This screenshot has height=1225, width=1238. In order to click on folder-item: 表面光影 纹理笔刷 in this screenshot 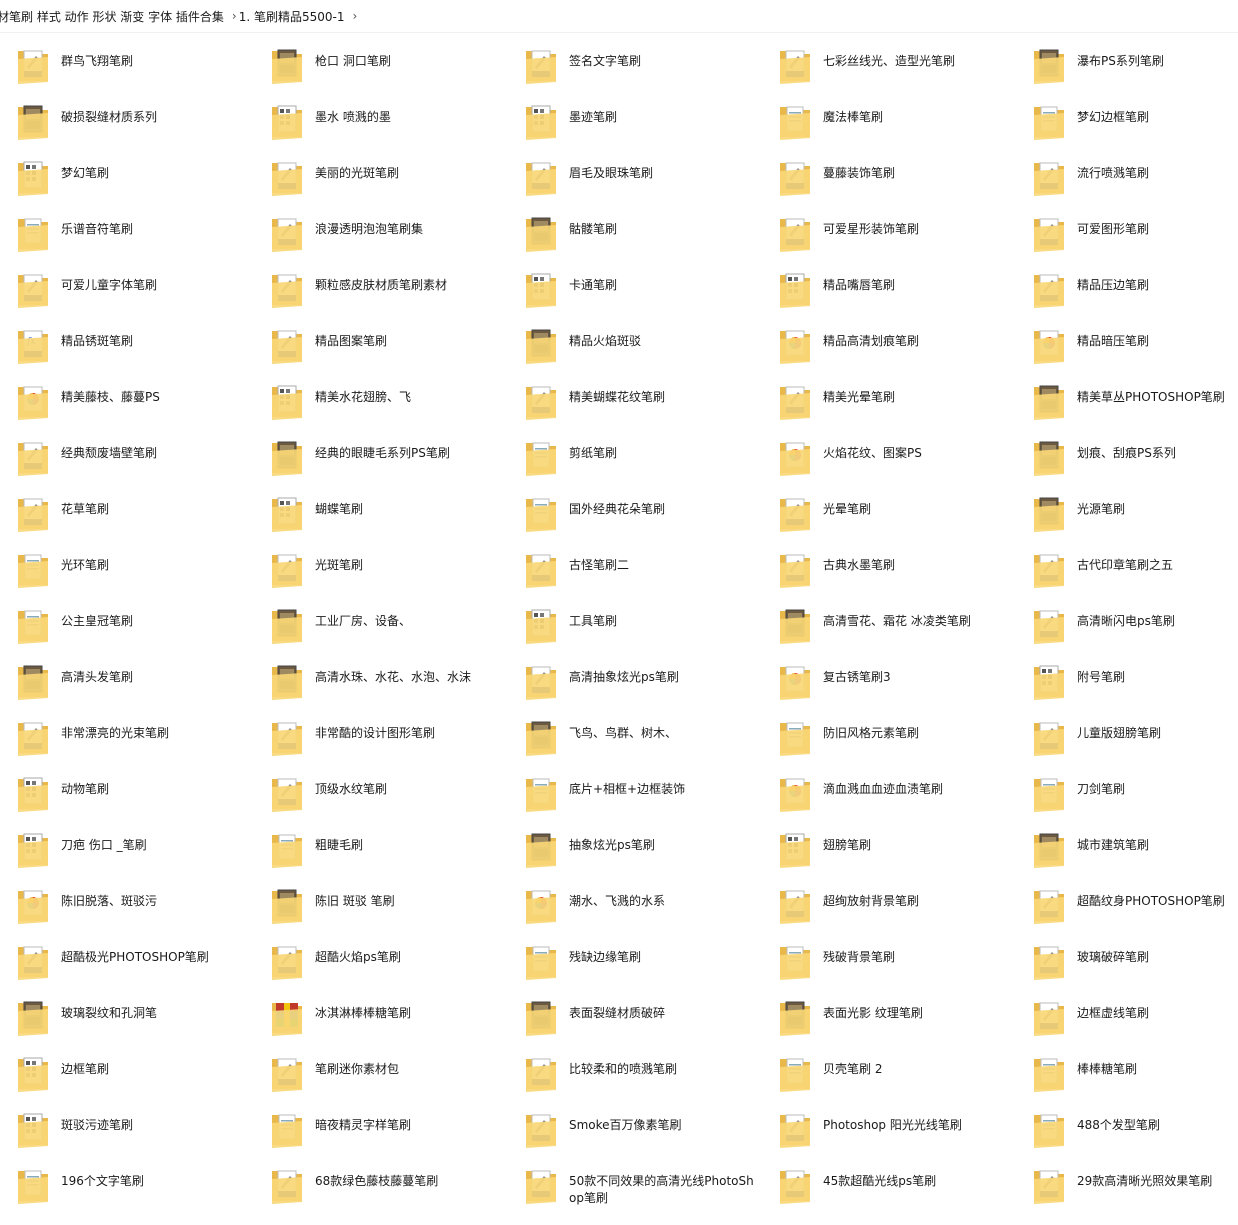, I will do `click(889, 1013)`.